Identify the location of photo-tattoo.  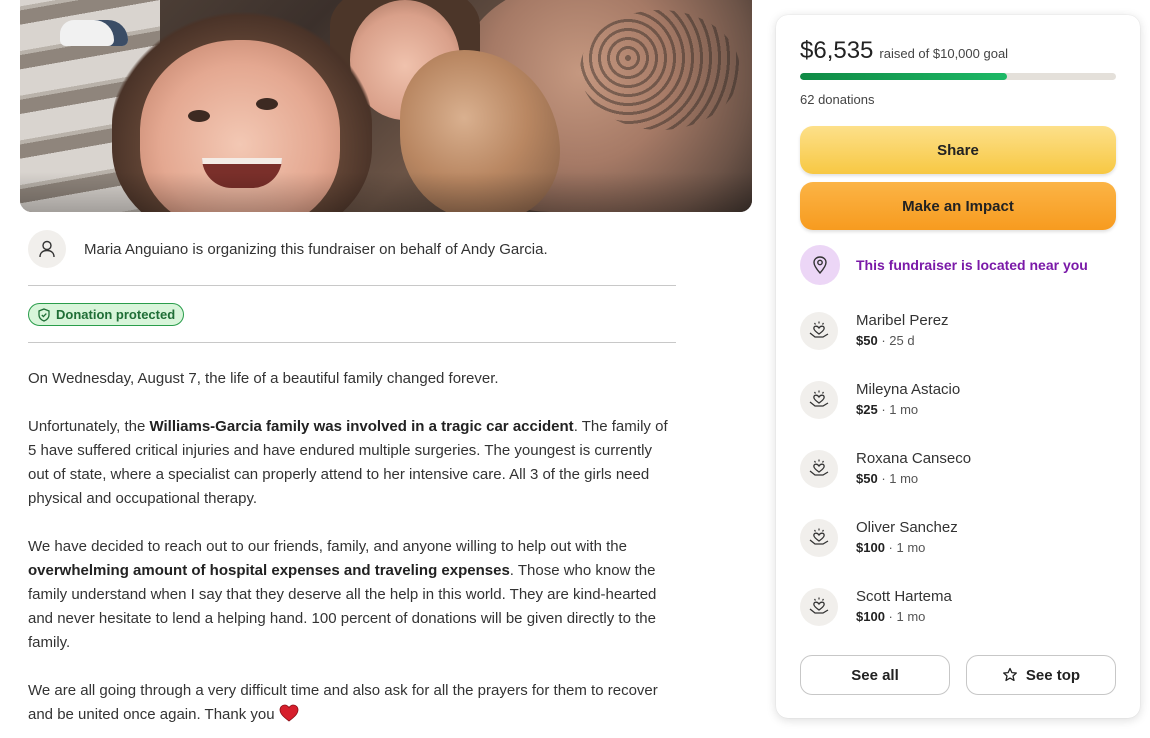
(660, 70).